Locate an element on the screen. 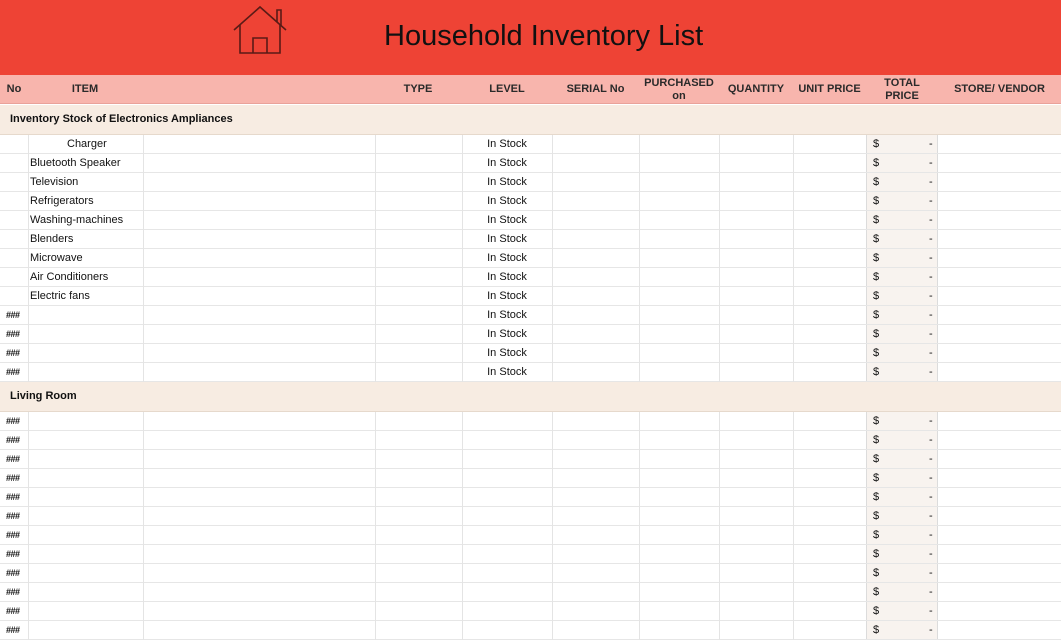  table-row: Bluetooth Speaker In Stock $ - is located at coordinates (530, 163).